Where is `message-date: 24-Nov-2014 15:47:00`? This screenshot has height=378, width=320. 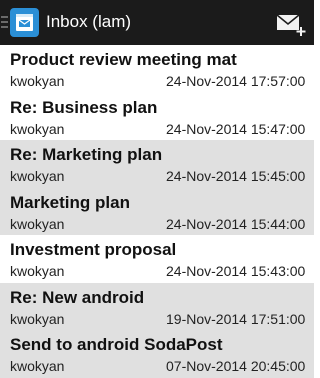
message-date: 24-Nov-2014 15:47:00 is located at coordinates (236, 128).